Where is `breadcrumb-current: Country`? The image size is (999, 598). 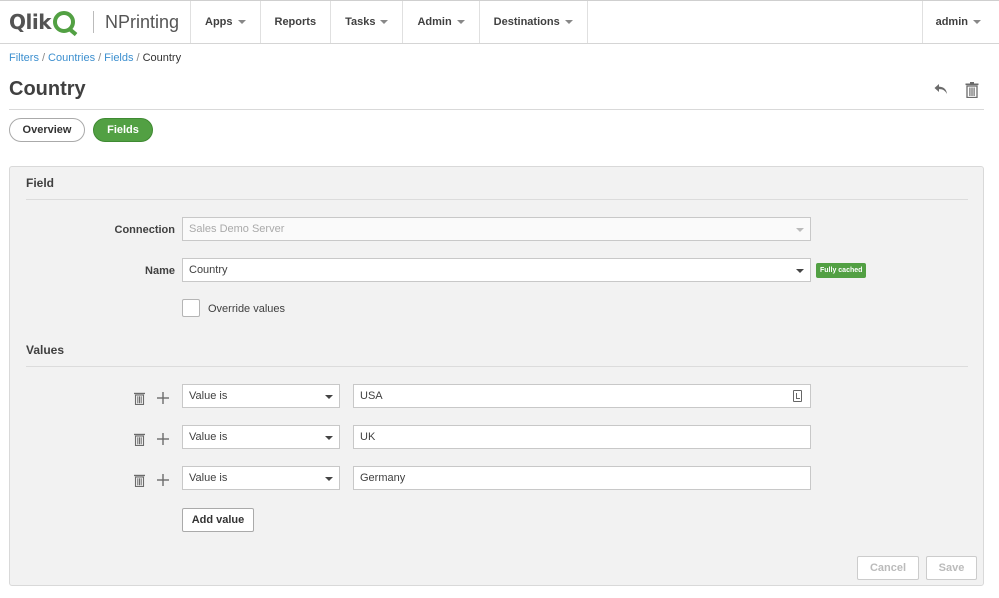 breadcrumb-current: Country is located at coordinates (162, 58).